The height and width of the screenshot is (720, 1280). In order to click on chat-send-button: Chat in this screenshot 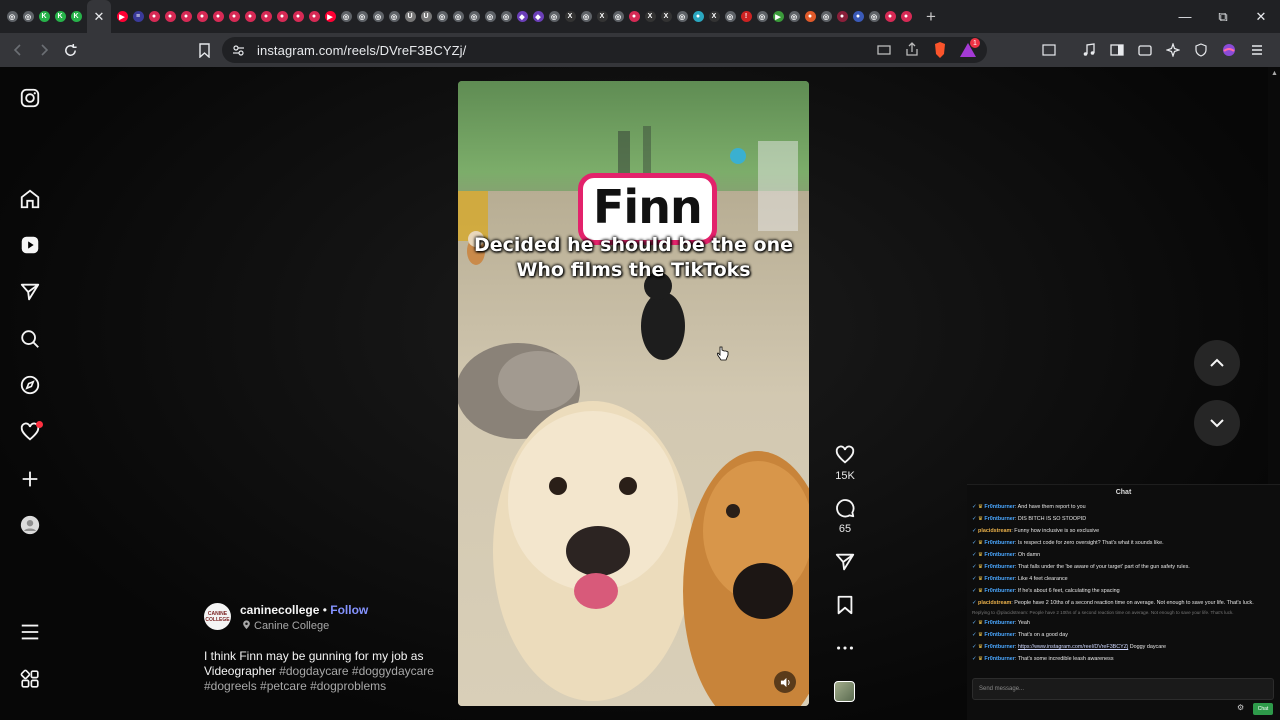, I will do `click(1263, 709)`.